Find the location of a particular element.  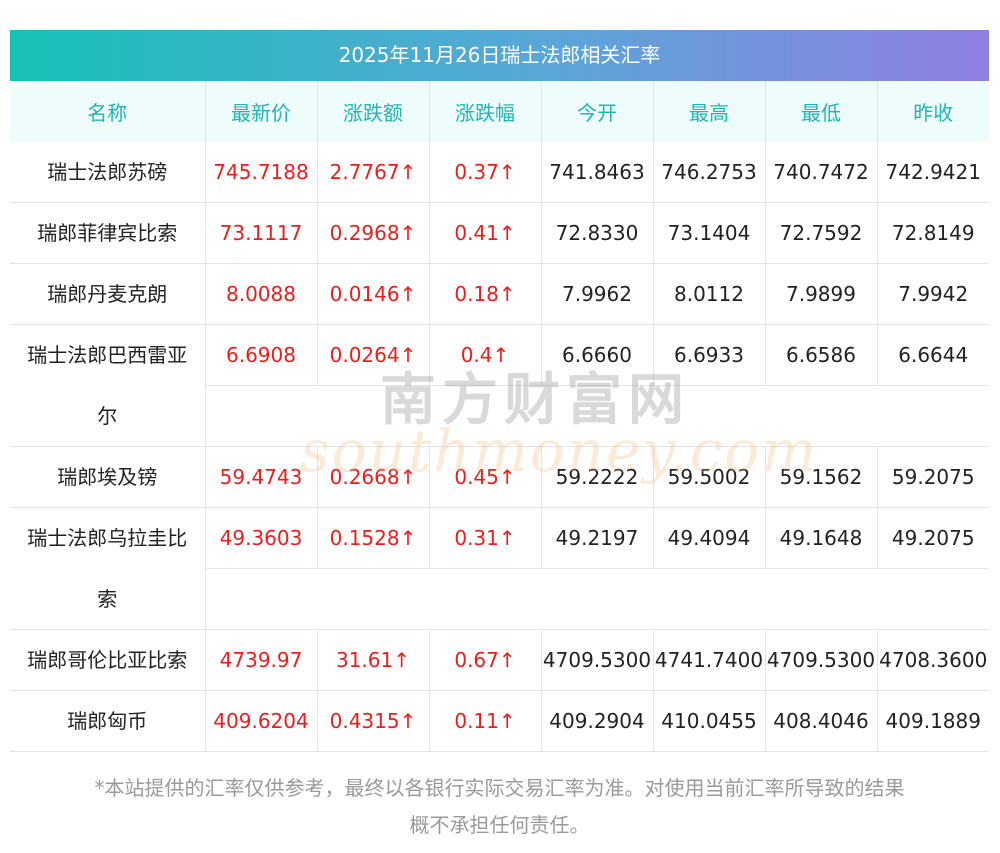

currency-name-continued: 尔 is located at coordinates (108, 416).